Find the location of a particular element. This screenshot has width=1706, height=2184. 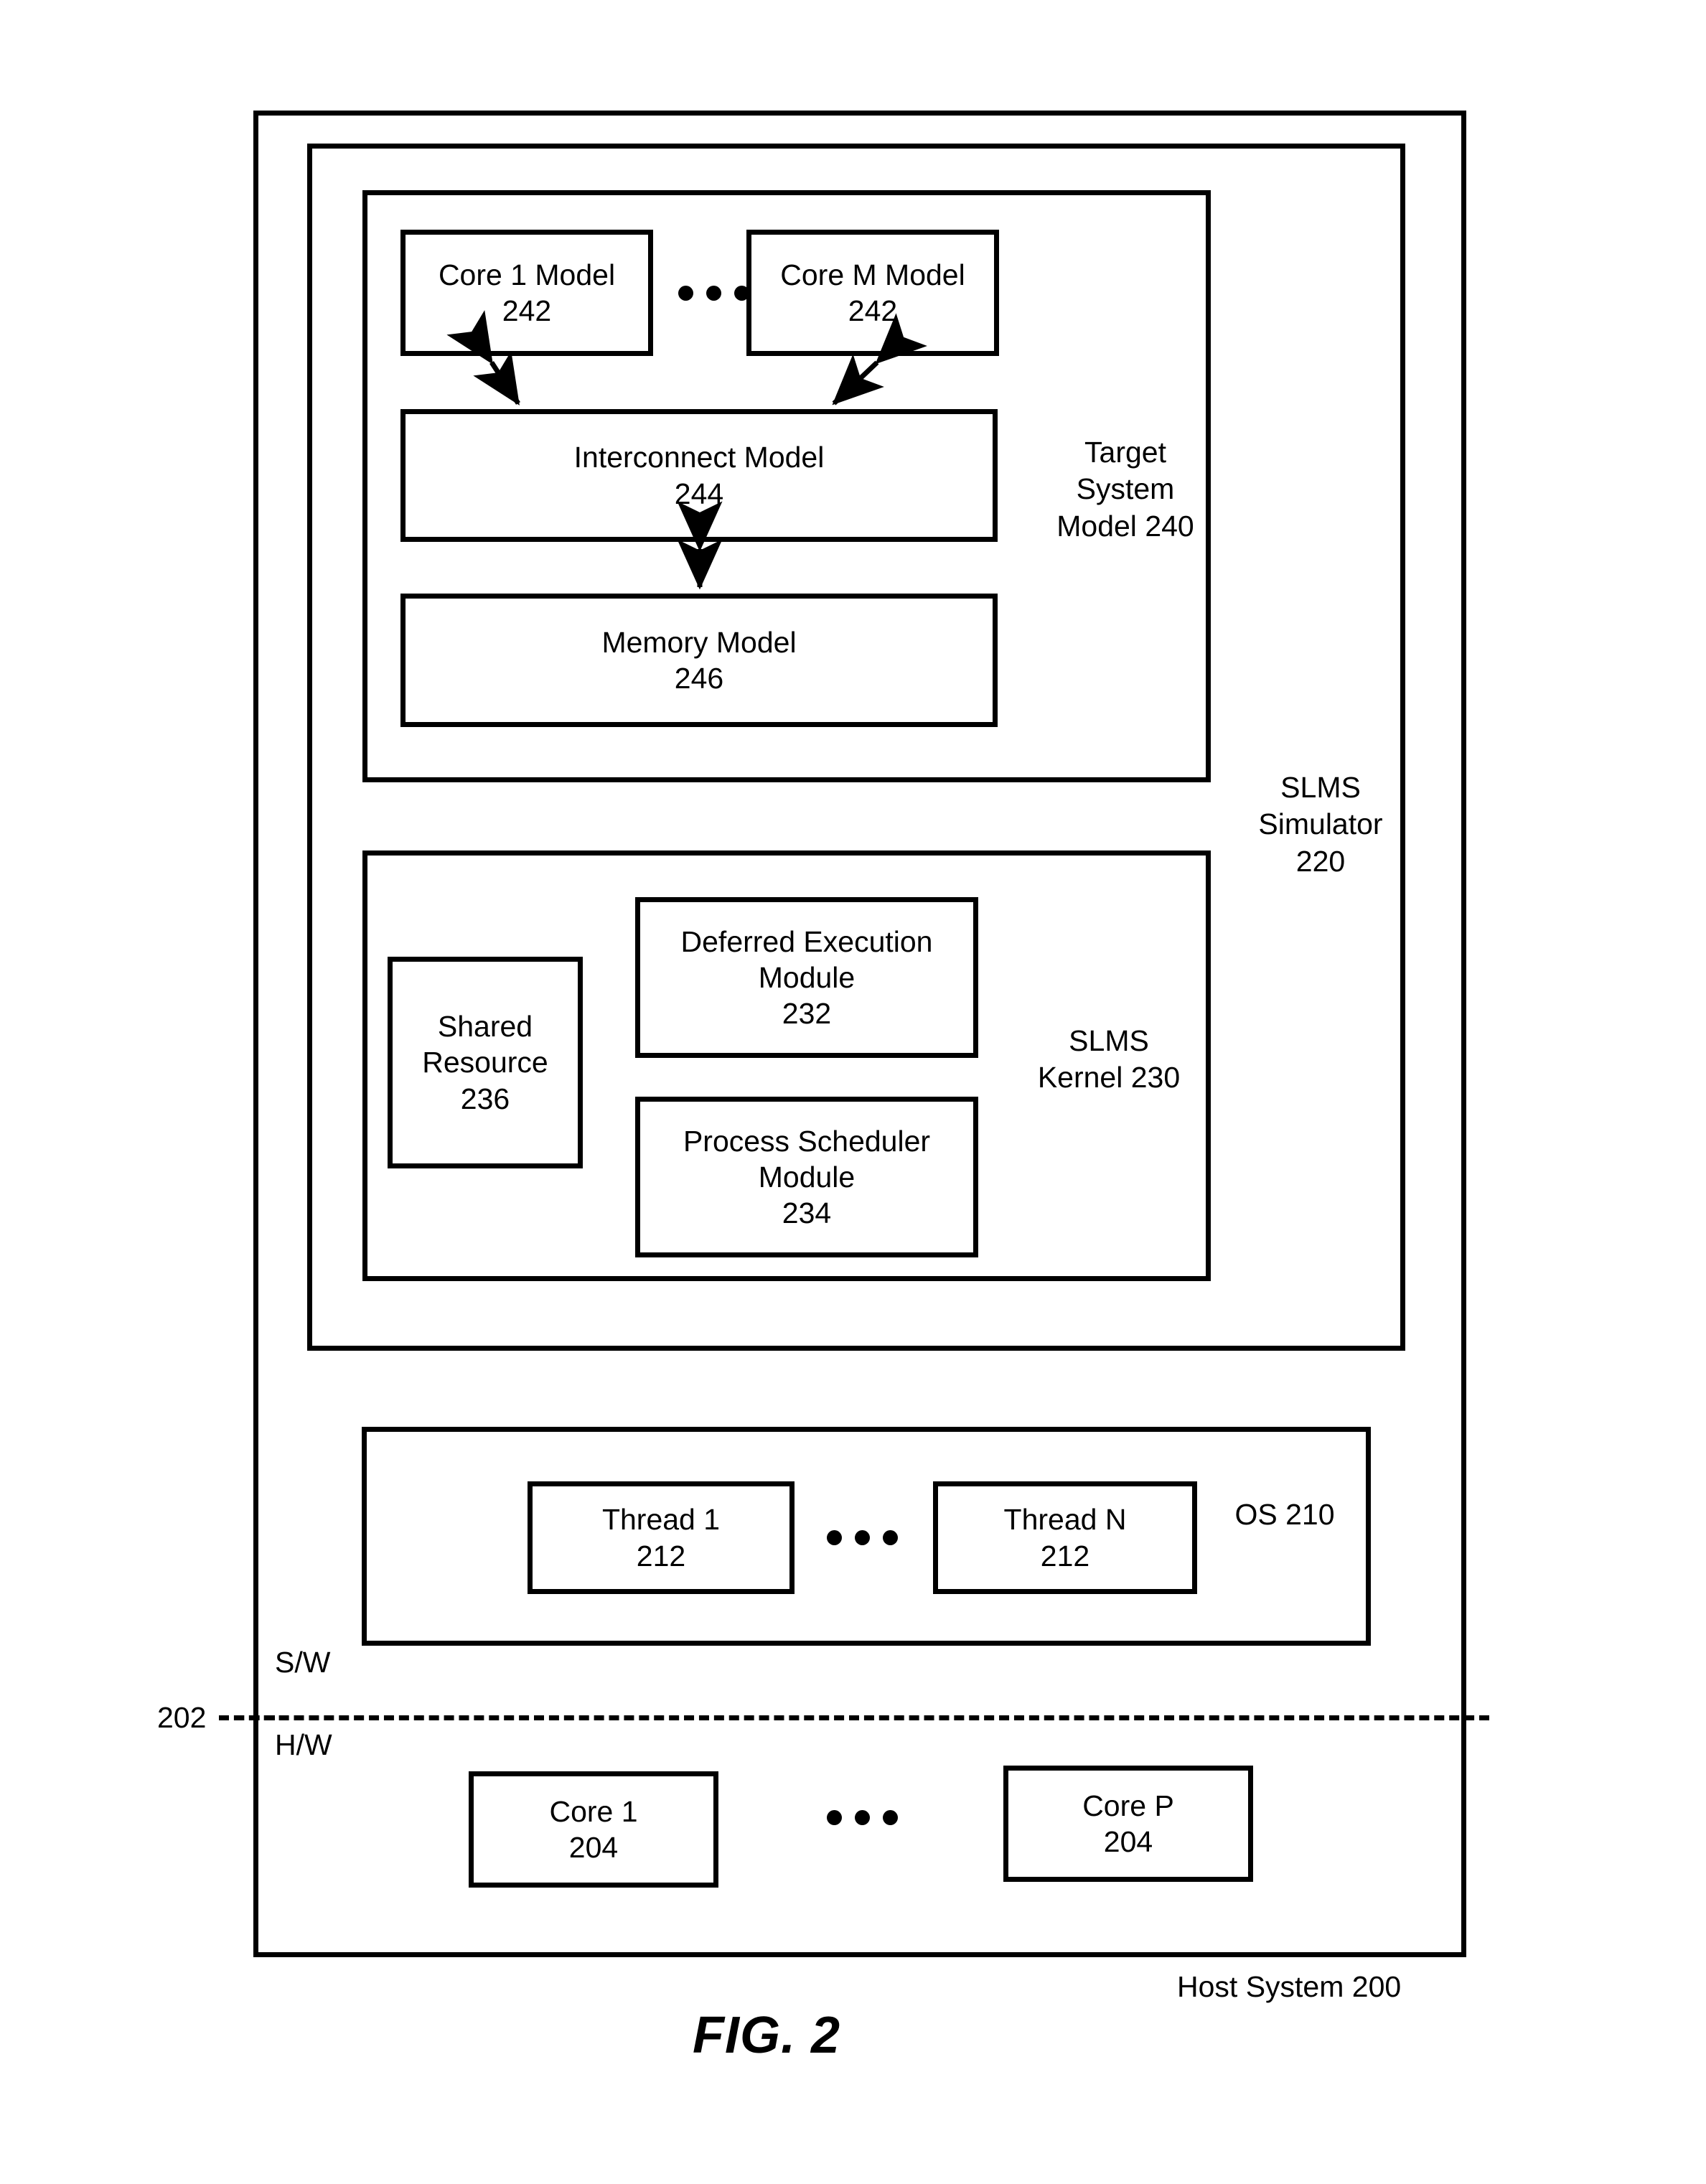

core-1-model-text: Core 1 Model 242 is located at coordinates (527, 293).